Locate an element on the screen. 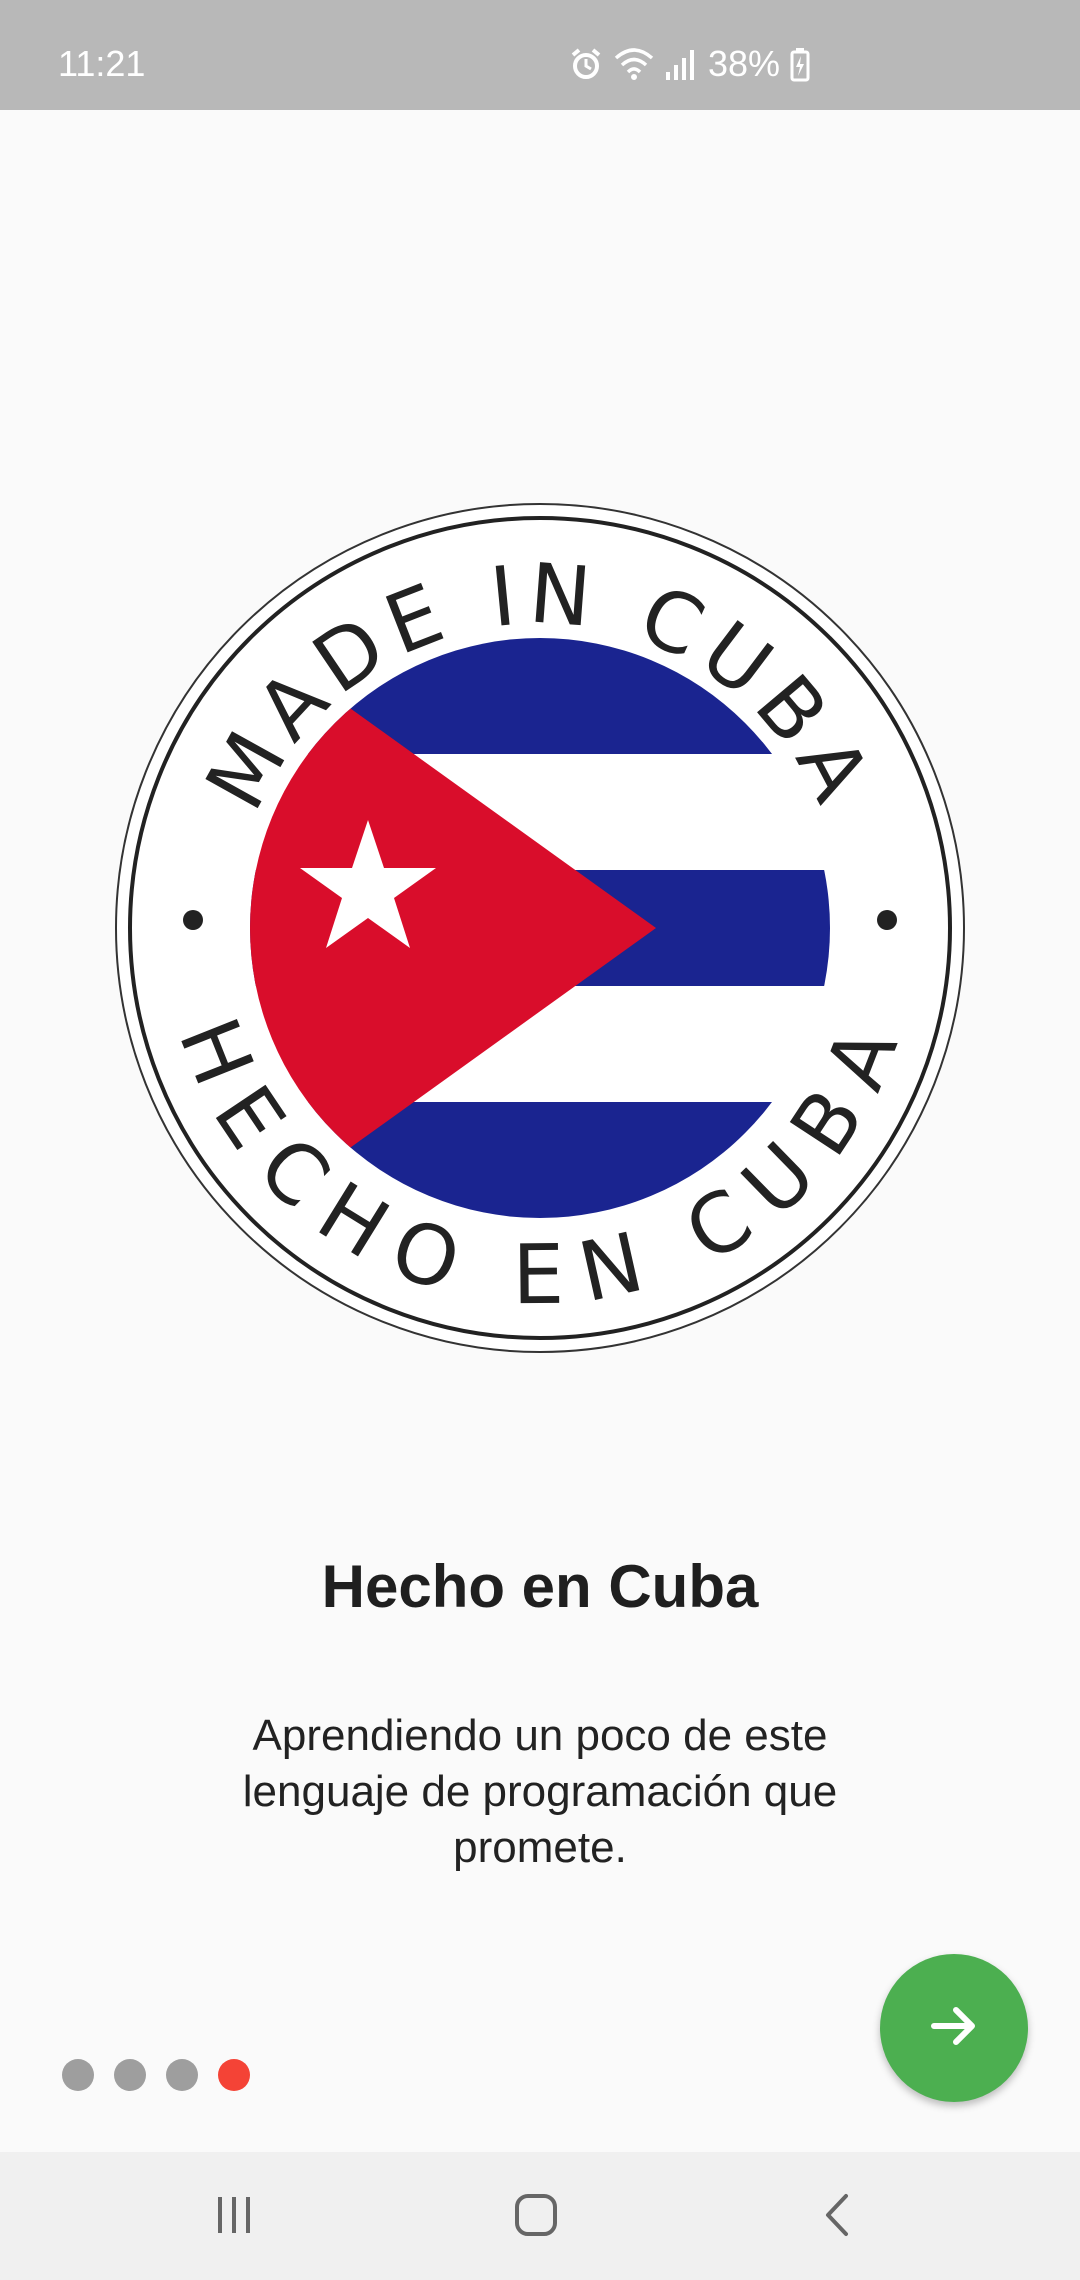  page-indicator is located at coordinates (156, 2075).